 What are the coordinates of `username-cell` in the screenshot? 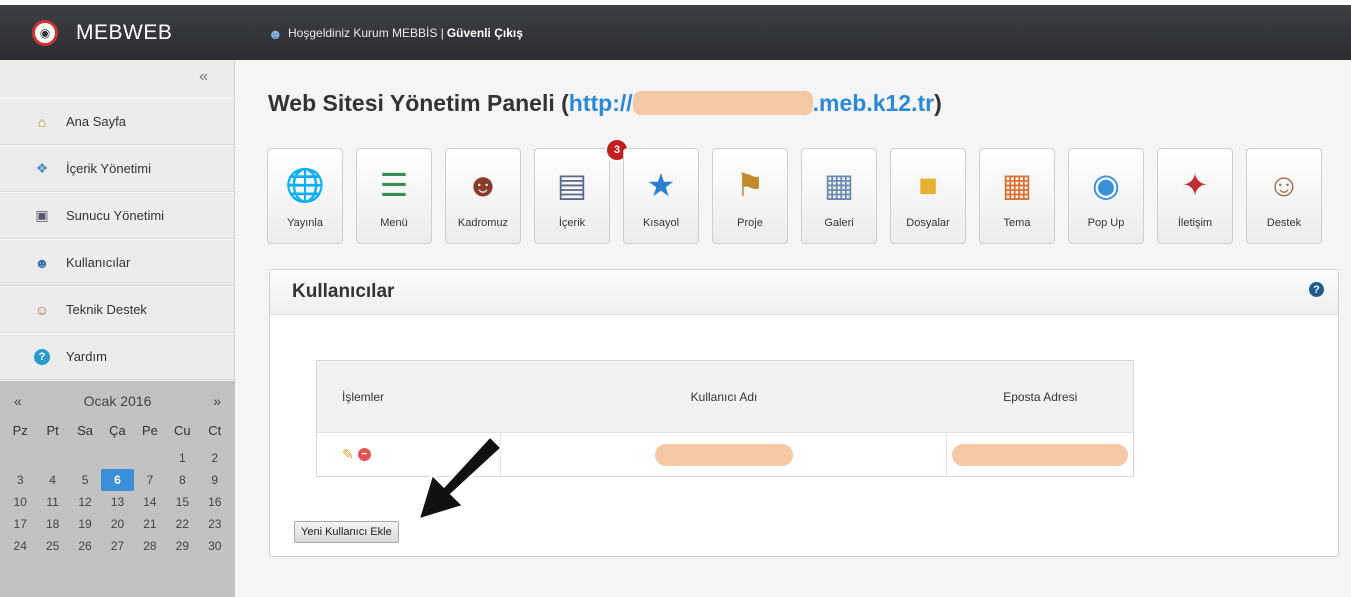 It's located at (724, 454).